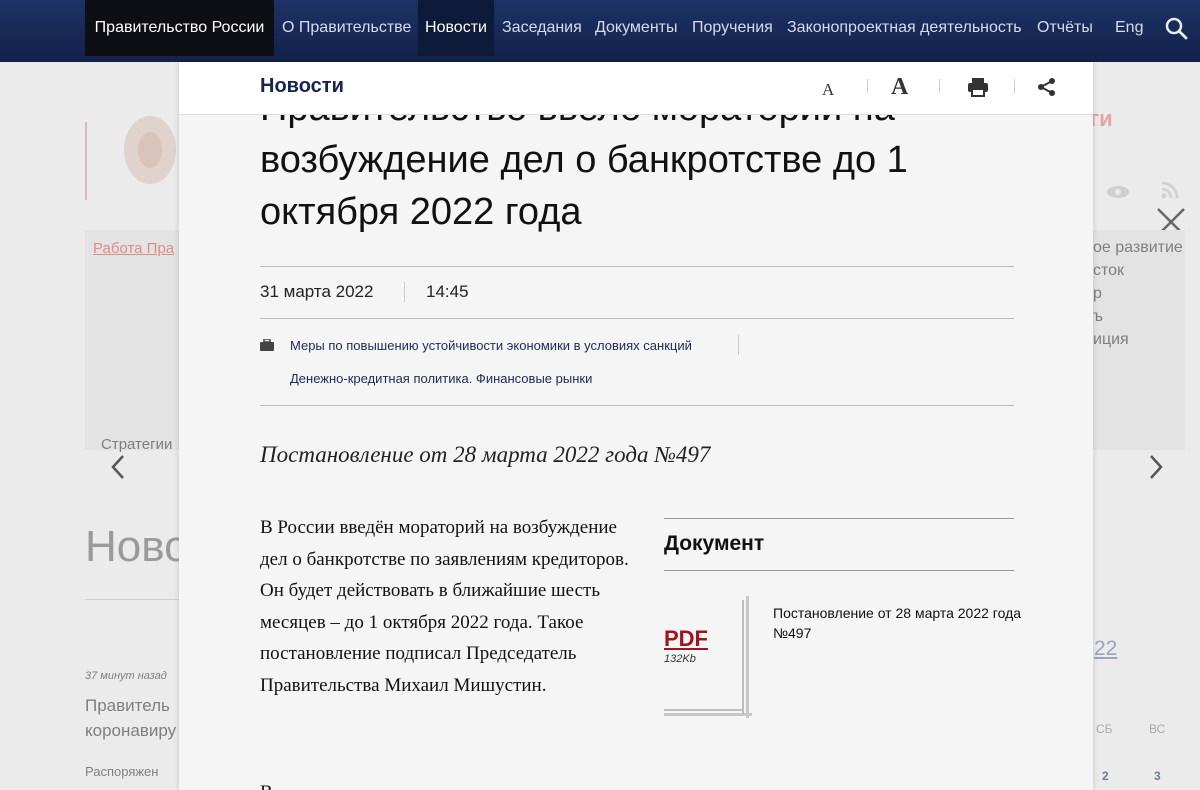 Image resolution: width=1200 pixels, height=790 pixels. What do you see at coordinates (1105, 776) in the screenshot?
I see `bg-day-2: 2` at bounding box center [1105, 776].